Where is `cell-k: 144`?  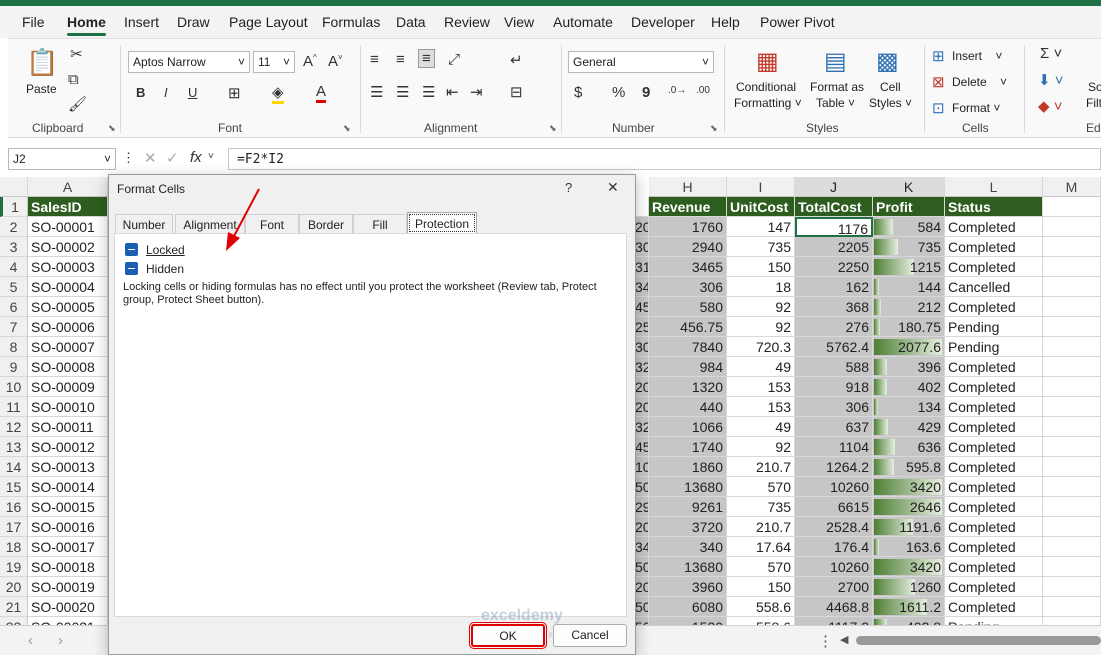
cell-k: 144 is located at coordinates (909, 287).